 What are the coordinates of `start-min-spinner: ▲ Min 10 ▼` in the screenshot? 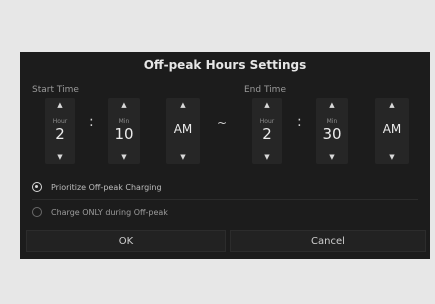 It's located at (124, 131).